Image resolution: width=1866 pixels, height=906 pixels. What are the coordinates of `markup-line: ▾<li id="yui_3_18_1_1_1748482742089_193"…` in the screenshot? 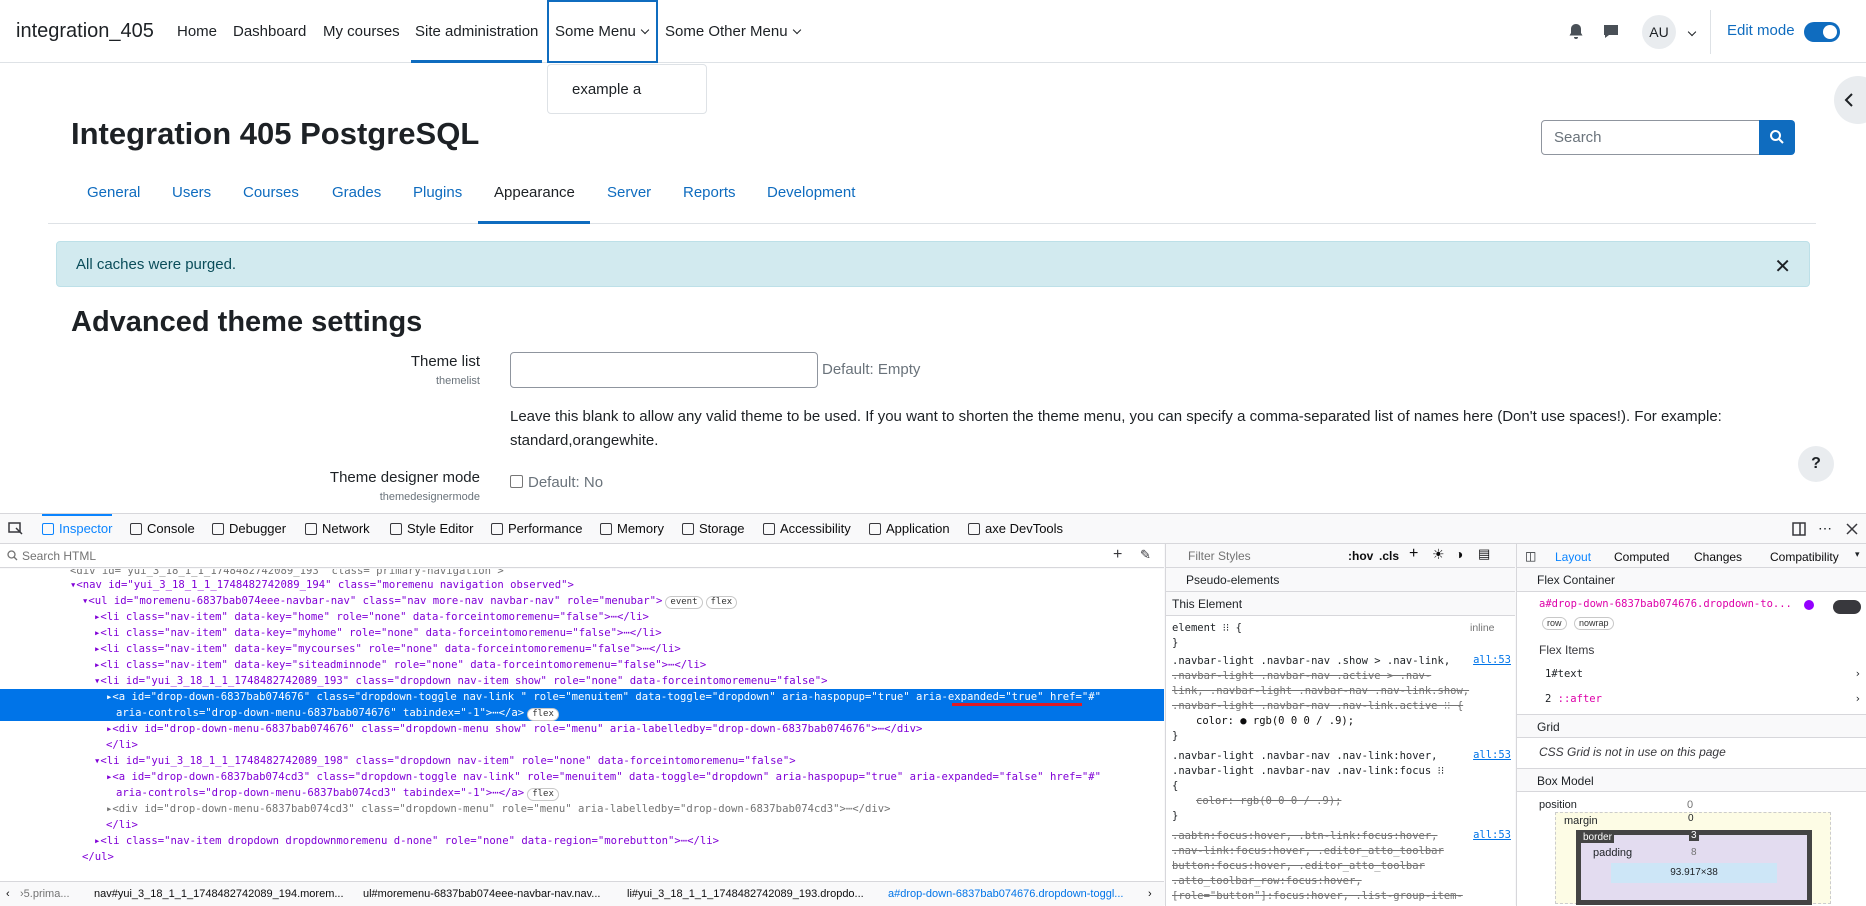 It's located at (582, 681).